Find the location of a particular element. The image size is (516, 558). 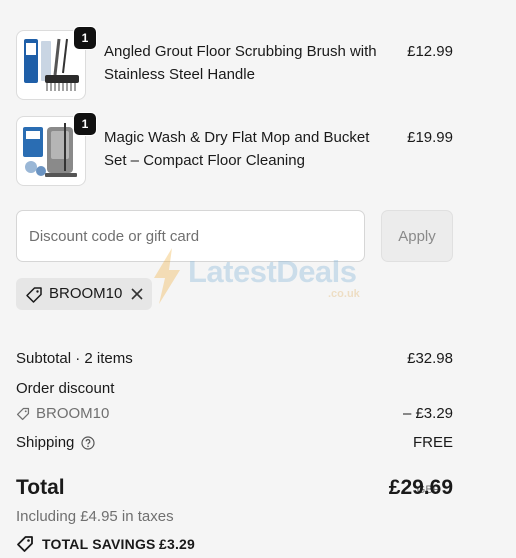

watermark-text: LatestDeals is located at coordinates (272, 271).